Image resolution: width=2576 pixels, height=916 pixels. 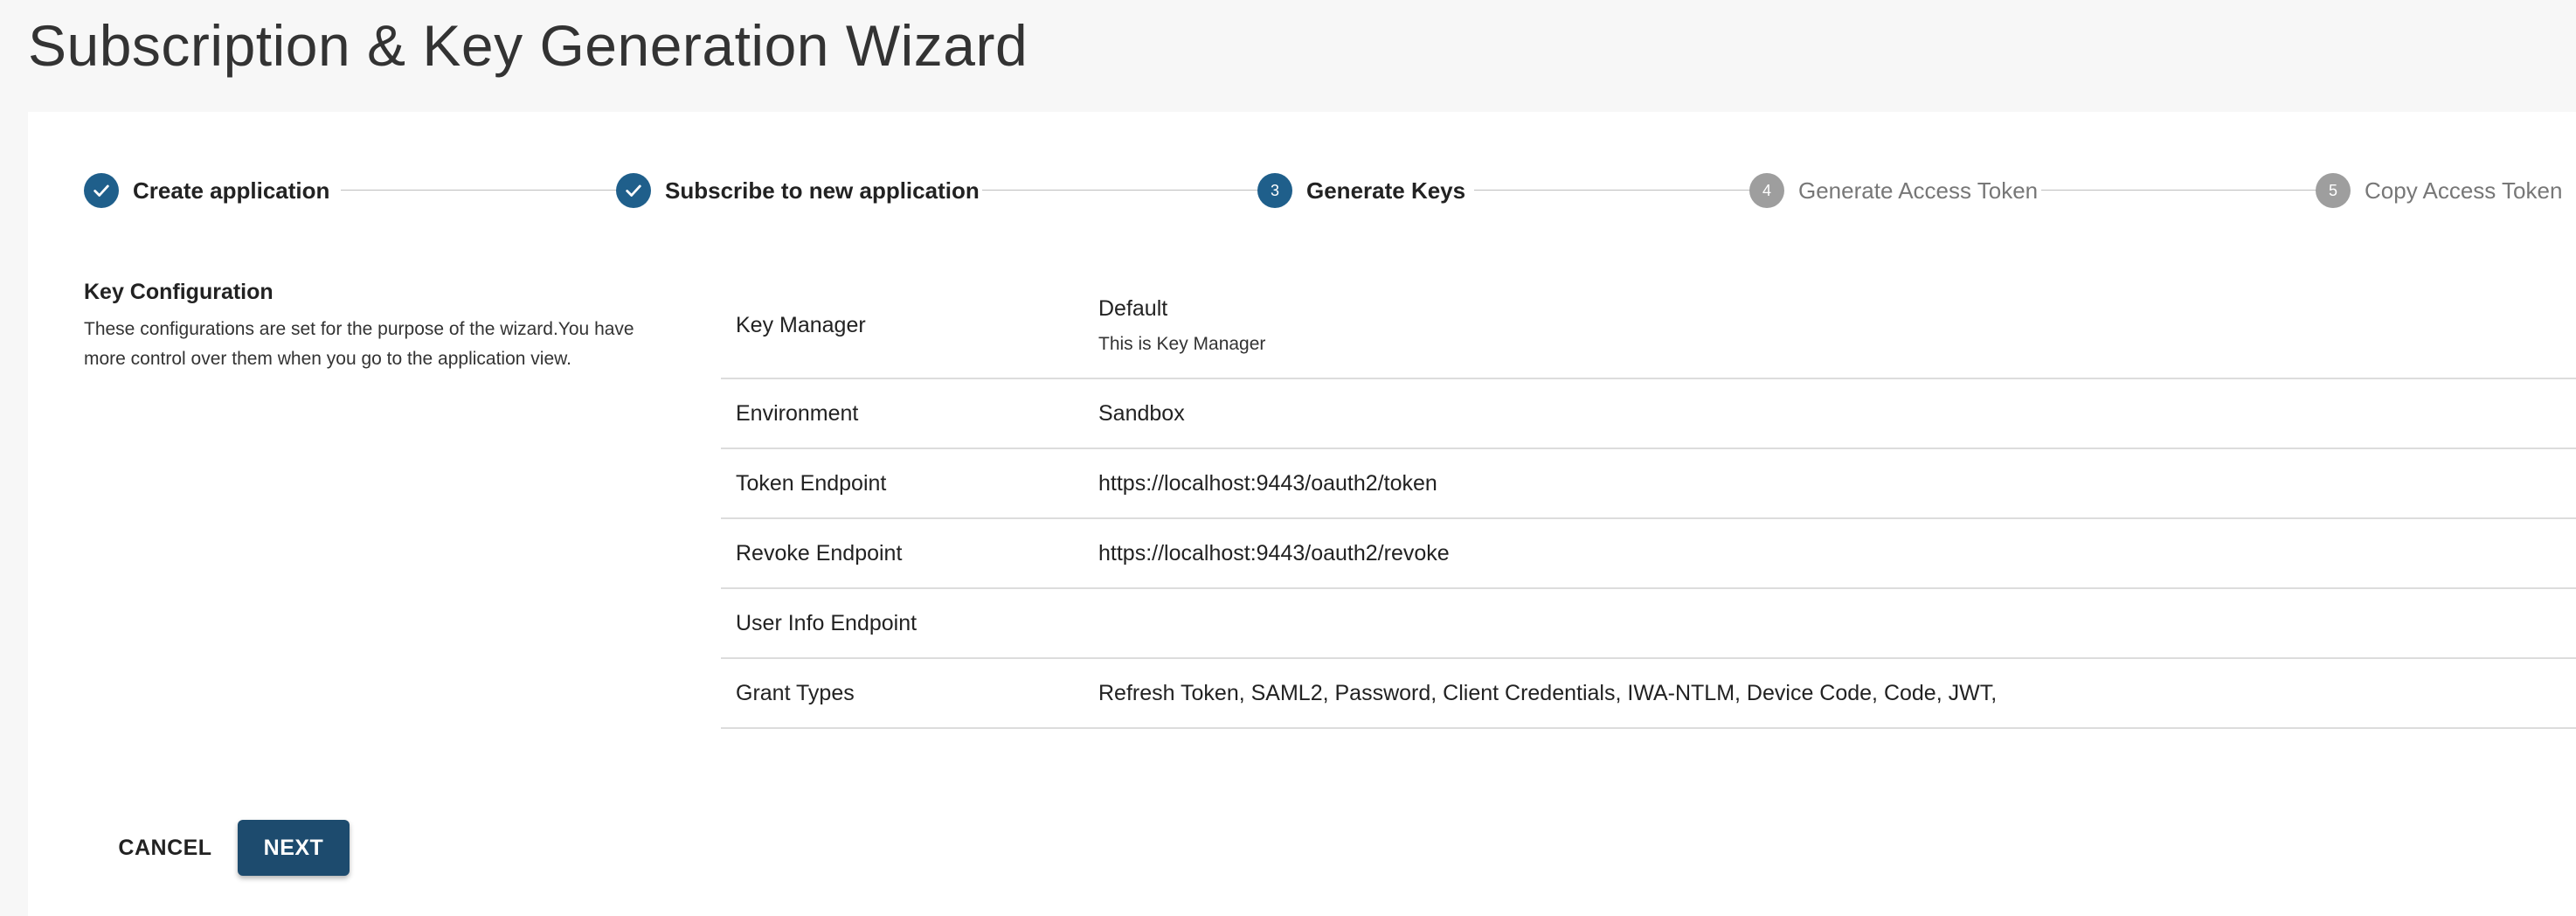 What do you see at coordinates (179, 292) in the screenshot?
I see `key-configuration-title: Key Configuration` at bounding box center [179, 292].